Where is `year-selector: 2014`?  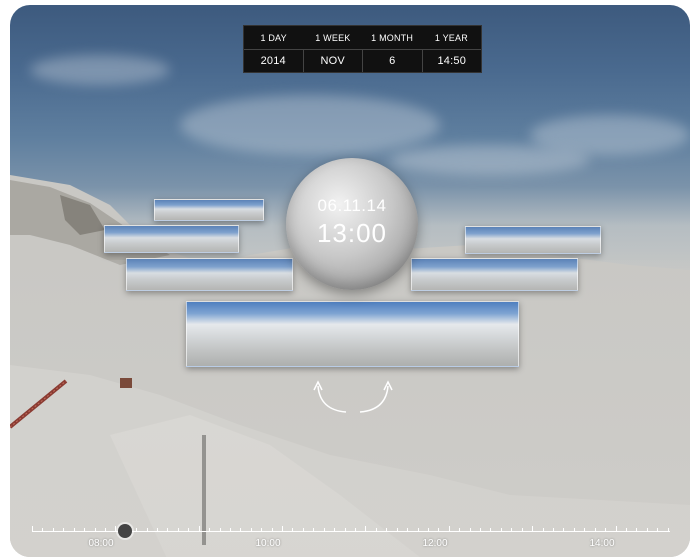 year-selector: 2014 is located at coordinates (273, 60).